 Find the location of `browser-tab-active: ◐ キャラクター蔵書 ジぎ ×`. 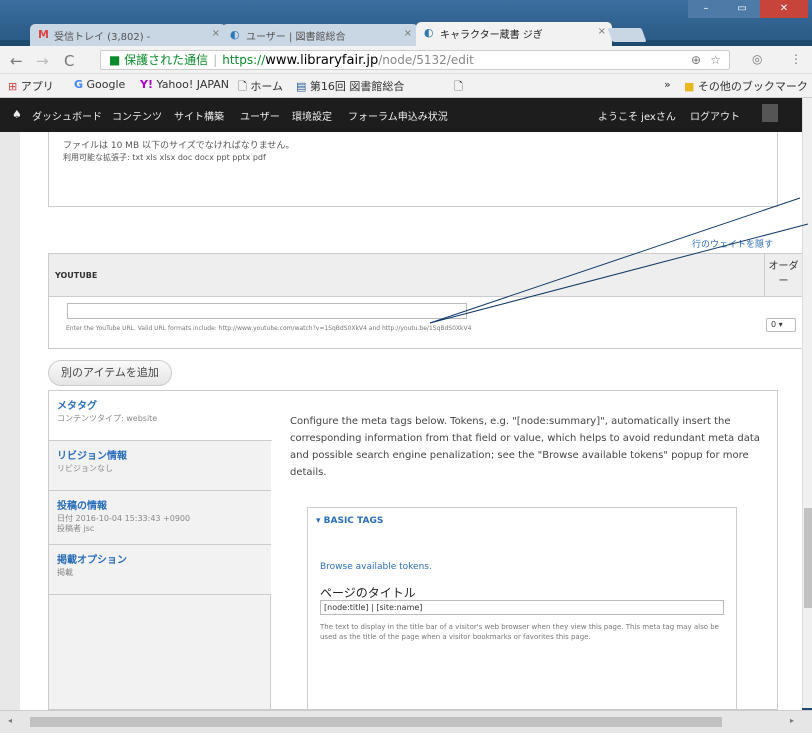

browser-tab-active: ◐ キャラクター蔵書 ジぎ × is located at coordinates (514, 34).